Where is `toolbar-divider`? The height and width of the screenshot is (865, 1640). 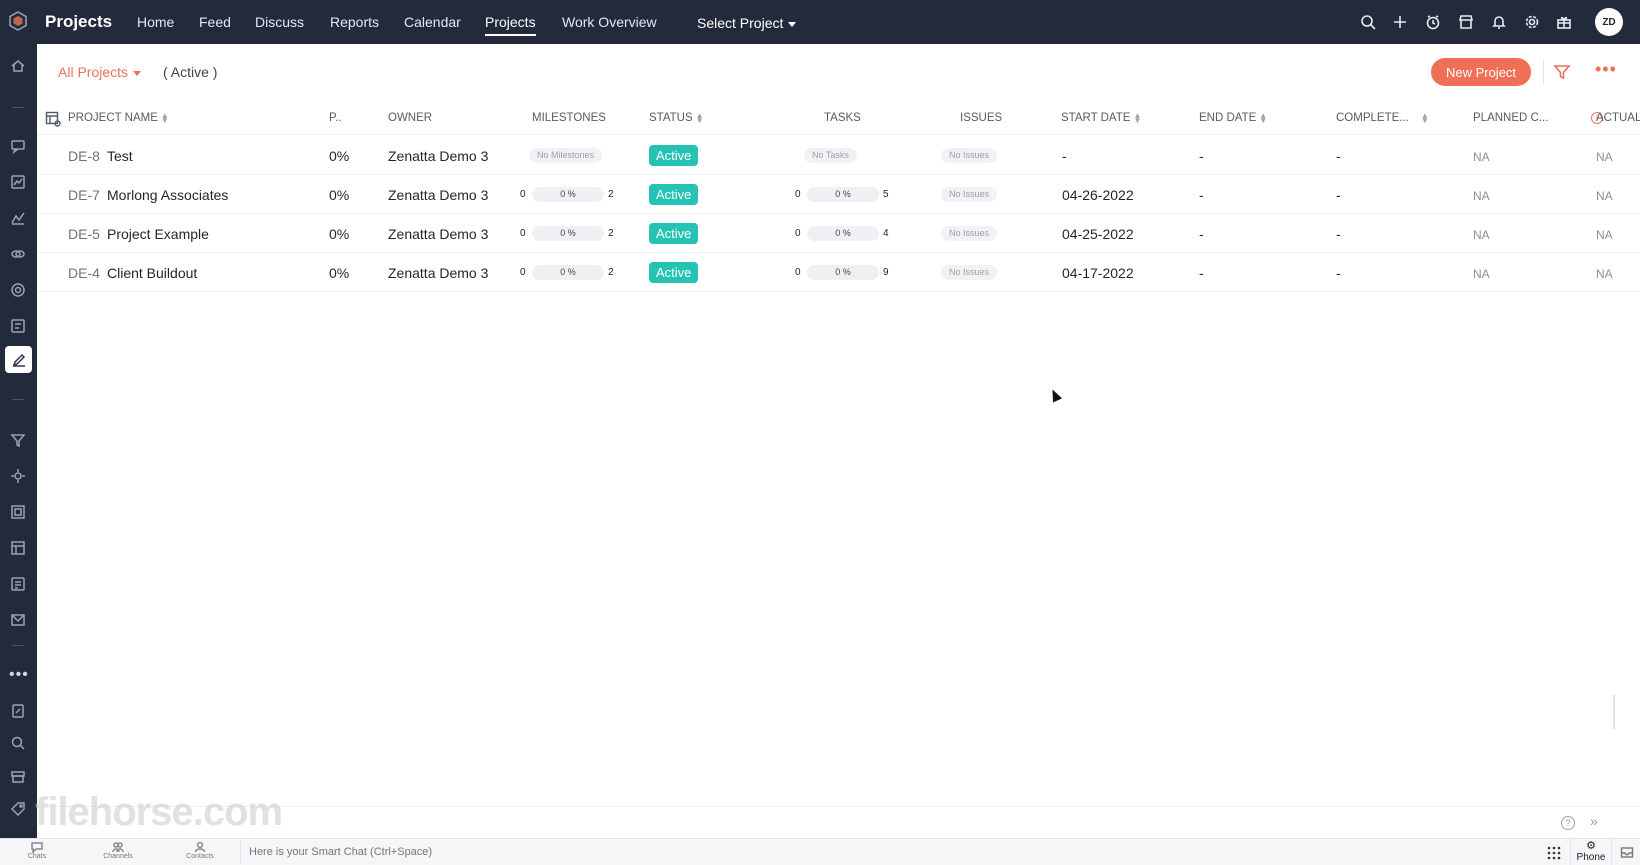 toolbar-divider is located at coordinates (1543, 72).